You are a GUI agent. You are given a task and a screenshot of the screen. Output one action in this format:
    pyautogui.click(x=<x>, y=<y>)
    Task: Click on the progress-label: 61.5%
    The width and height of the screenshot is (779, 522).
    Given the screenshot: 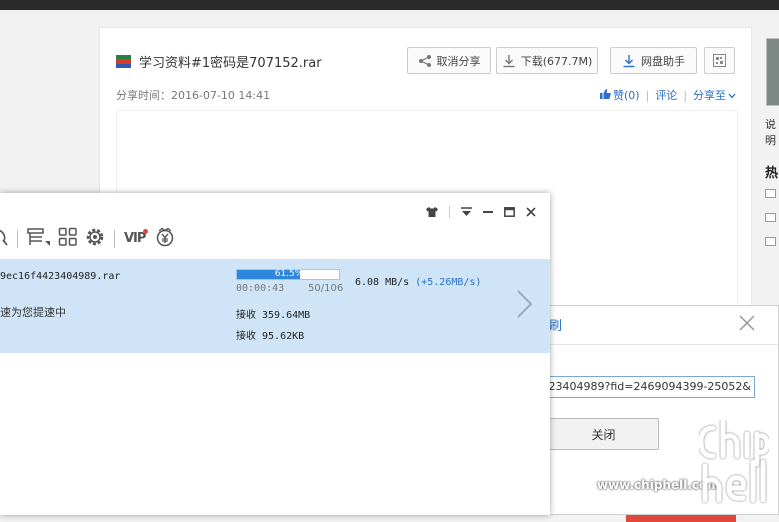 What is the action you would take?
    pyautogui.click(x=289, y=274)
    